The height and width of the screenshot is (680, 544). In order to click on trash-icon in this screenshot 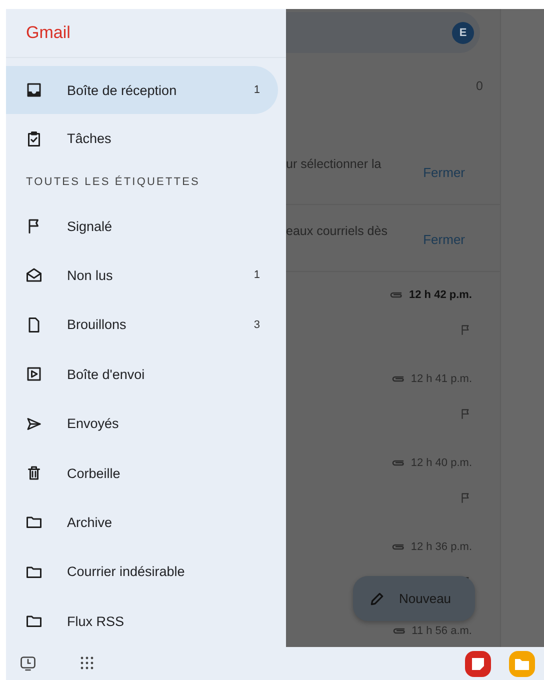, I will do `click(34, 473)`.